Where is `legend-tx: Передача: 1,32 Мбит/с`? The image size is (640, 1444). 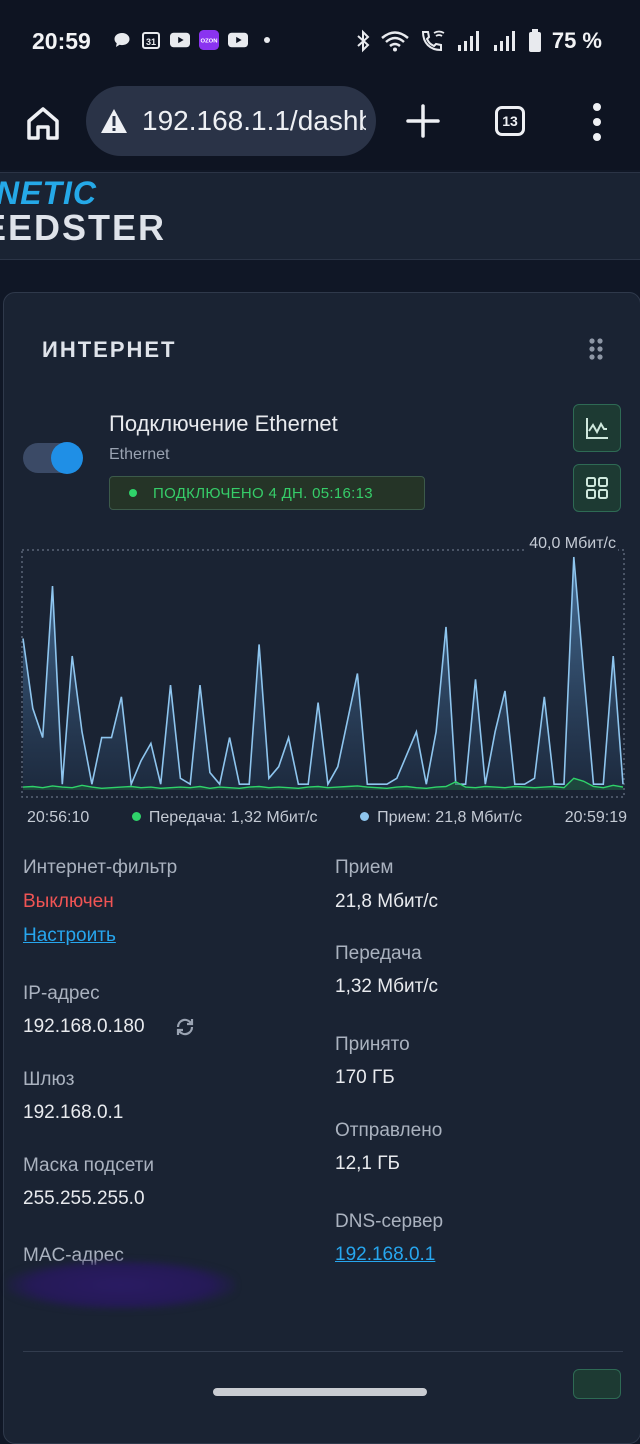 legend-tx: Передача: 1,32 Мбит/с is located at coordinates (224, 818).